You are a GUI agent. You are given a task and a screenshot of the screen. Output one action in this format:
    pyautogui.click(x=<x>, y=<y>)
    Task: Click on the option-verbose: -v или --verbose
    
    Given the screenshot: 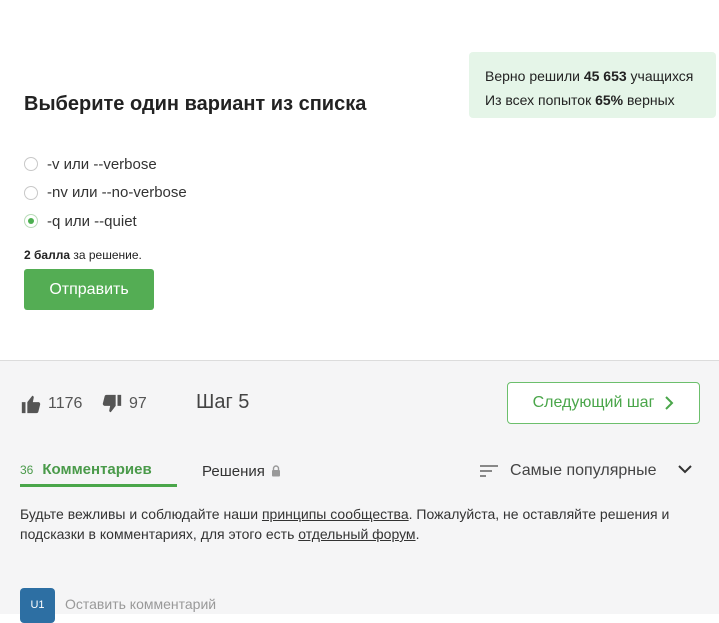 What is the action you would take?
    pyautogui.click(x=105, y=164)
    